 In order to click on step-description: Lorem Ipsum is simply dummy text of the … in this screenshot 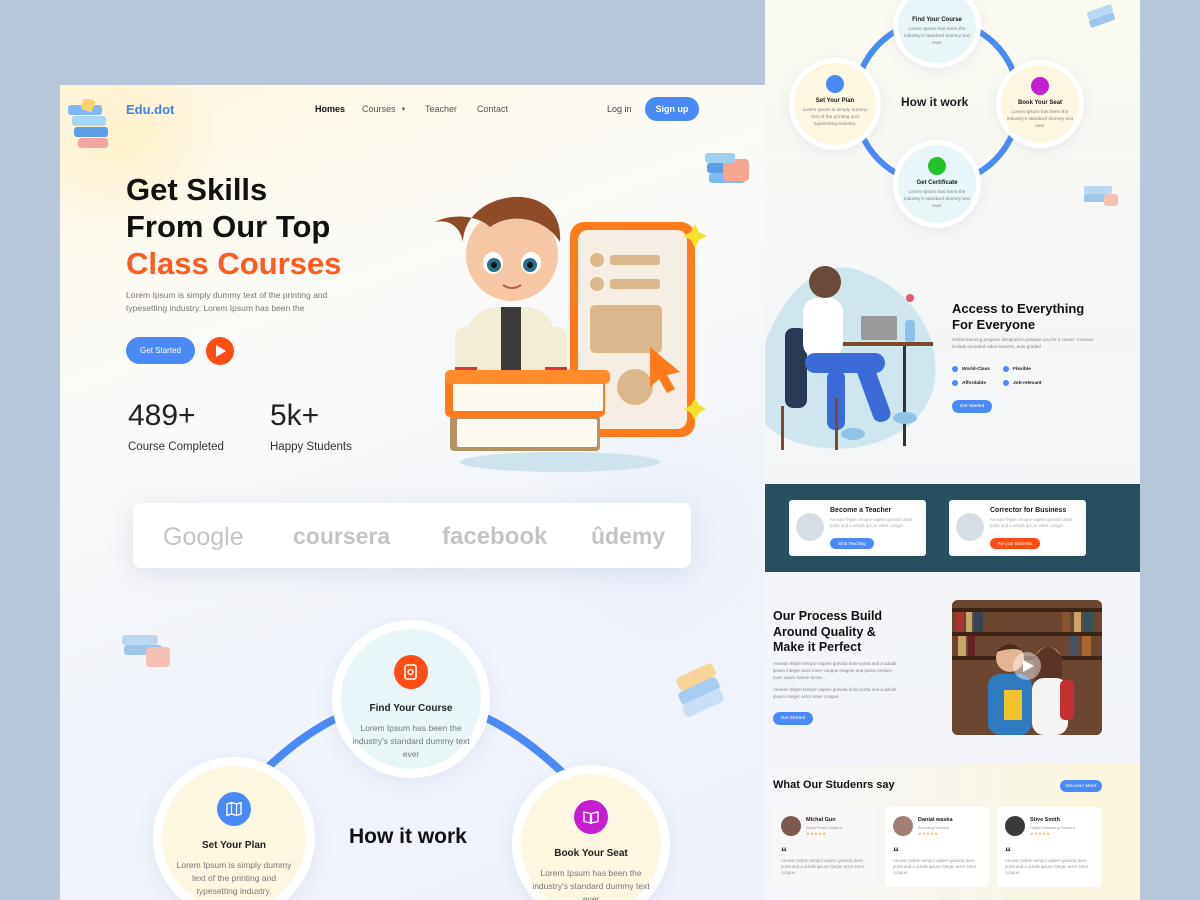, I will do `click(835, 117)`.